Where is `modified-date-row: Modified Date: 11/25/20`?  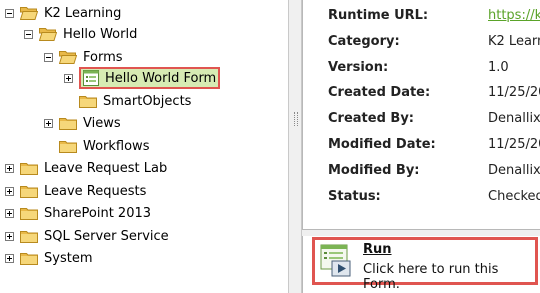
modified-date-row: Modified Date: 11/25/20 is located at coordinates (434, 147).